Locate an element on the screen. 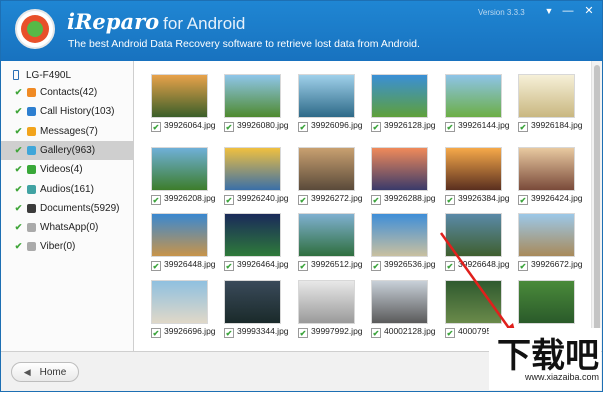 The width and height of the screenshot is (603, 393). sidebar-item-documents: ✔ Documents(5929) is located at coordinates (67, 208).